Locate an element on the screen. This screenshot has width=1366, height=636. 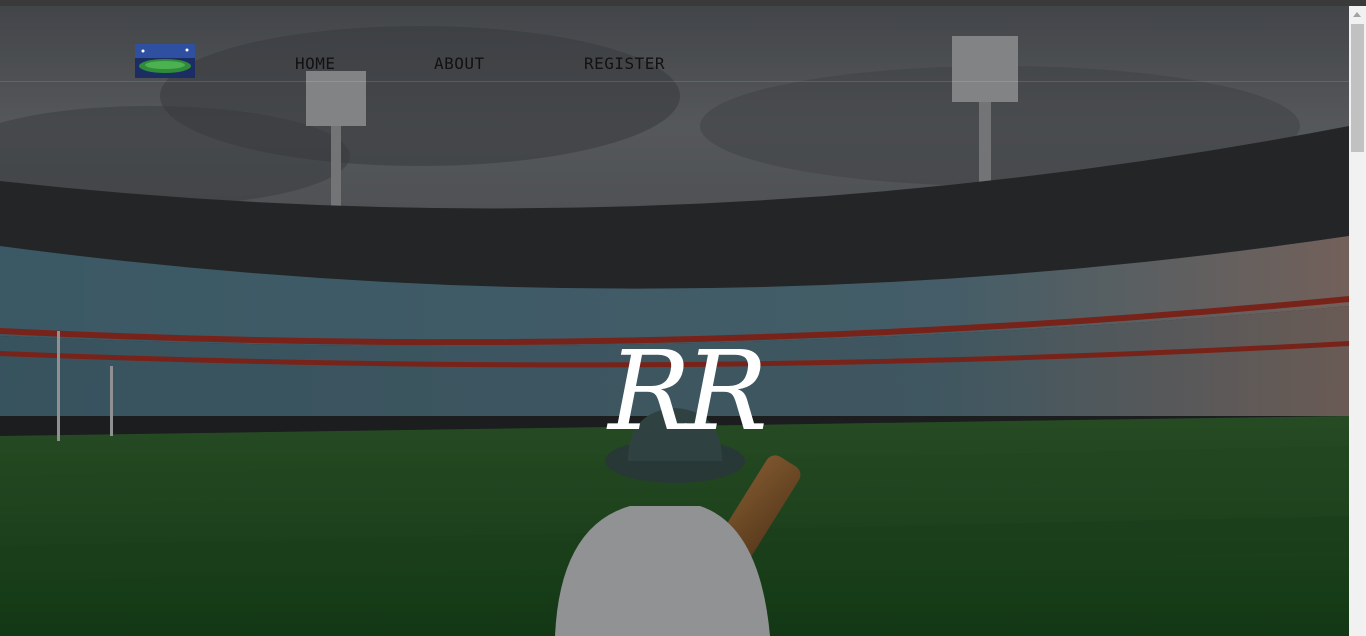
scroll-up-arrow-icon is located at coordinates (1357, 14).